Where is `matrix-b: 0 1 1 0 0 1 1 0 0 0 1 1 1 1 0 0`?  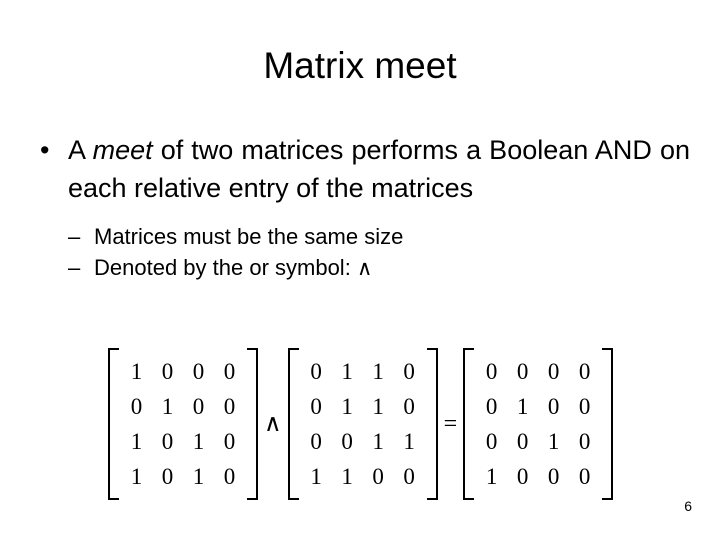
matrix-b: 0 1 1 0 0 1 1 0 0 0 1 1 1 1 0 0 is located at coordinates (362, 424).